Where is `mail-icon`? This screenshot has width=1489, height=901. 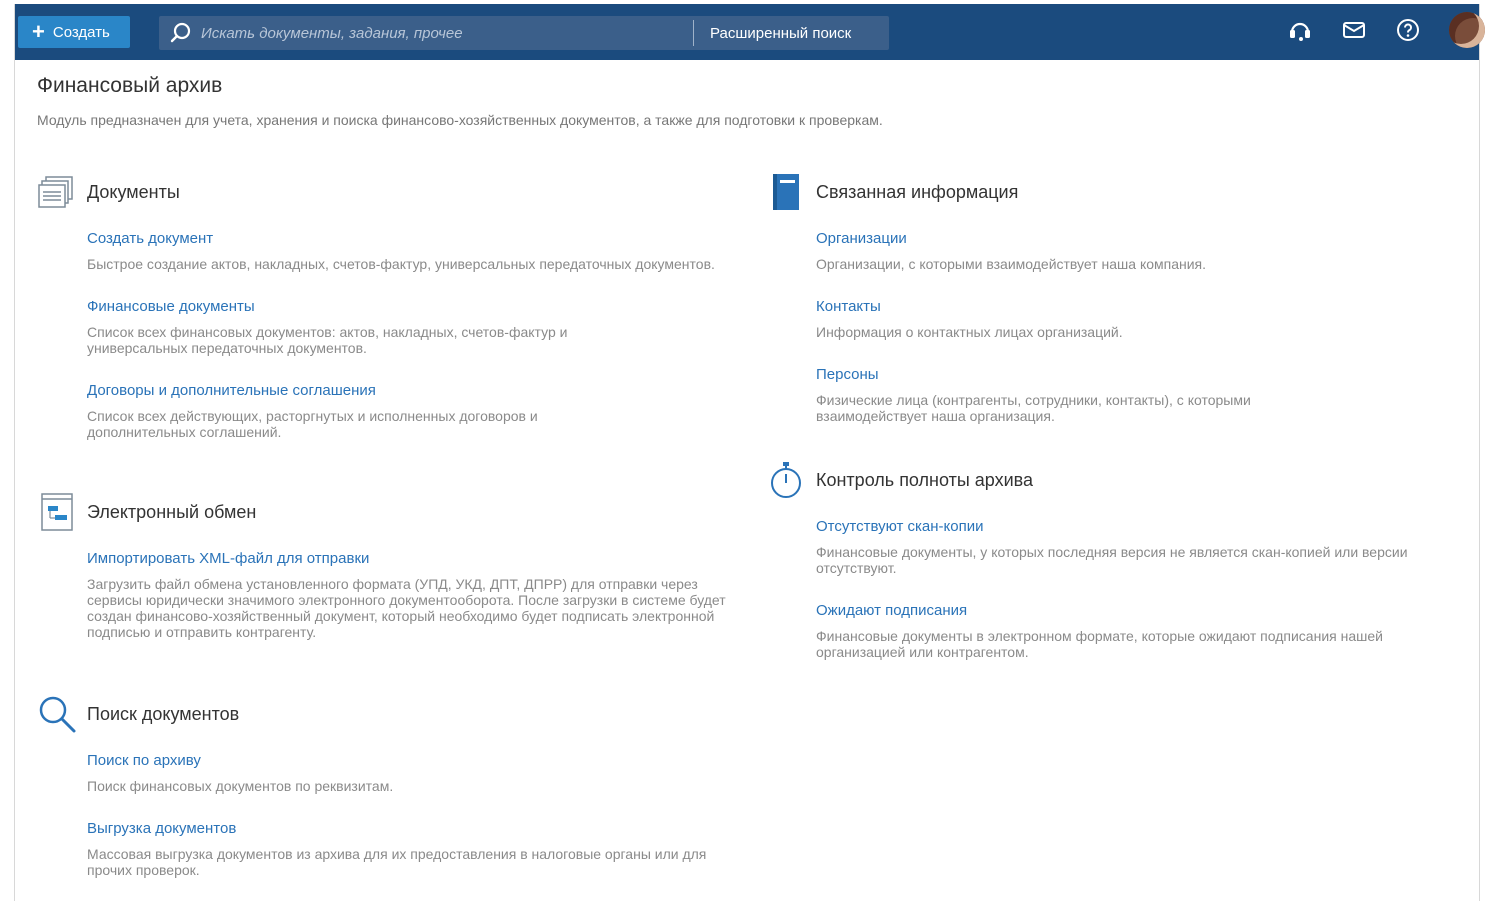
mail-icon is located at coordinates (1354, 30).